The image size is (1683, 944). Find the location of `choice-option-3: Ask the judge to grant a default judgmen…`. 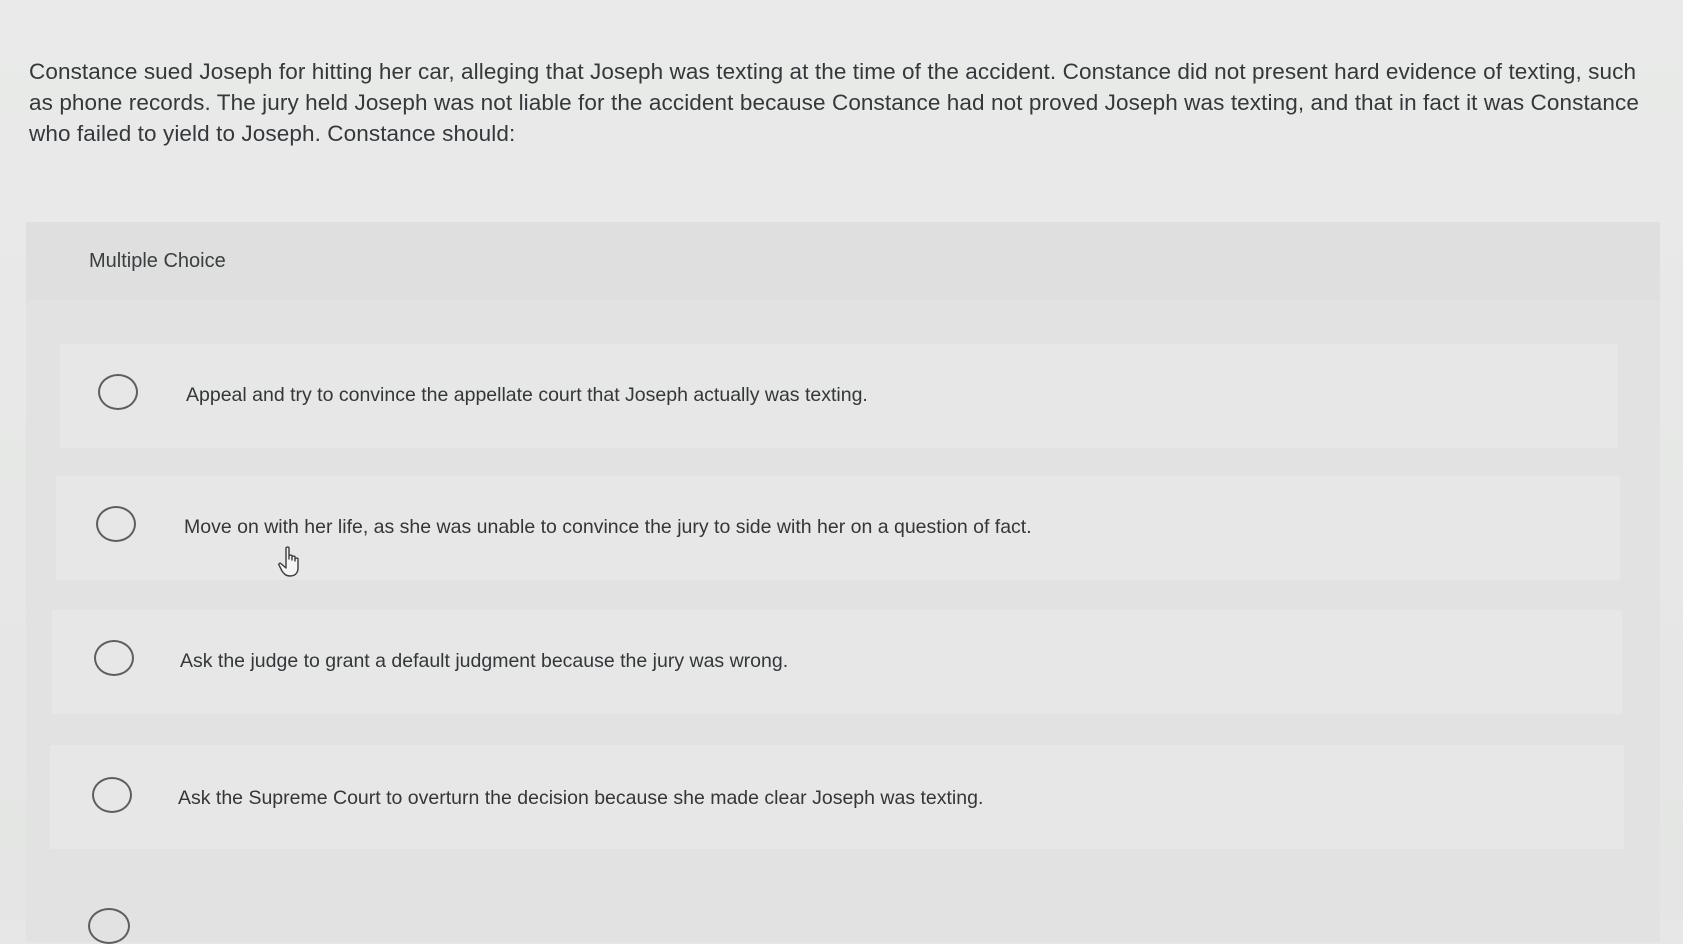

choice-option-3: Ask the judge to grant a default judgmen… is located at coordinates (837, 662).